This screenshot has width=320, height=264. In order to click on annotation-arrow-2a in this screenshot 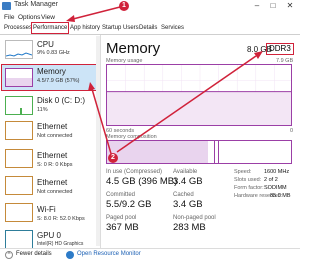, I will do `click(102, 123)`.